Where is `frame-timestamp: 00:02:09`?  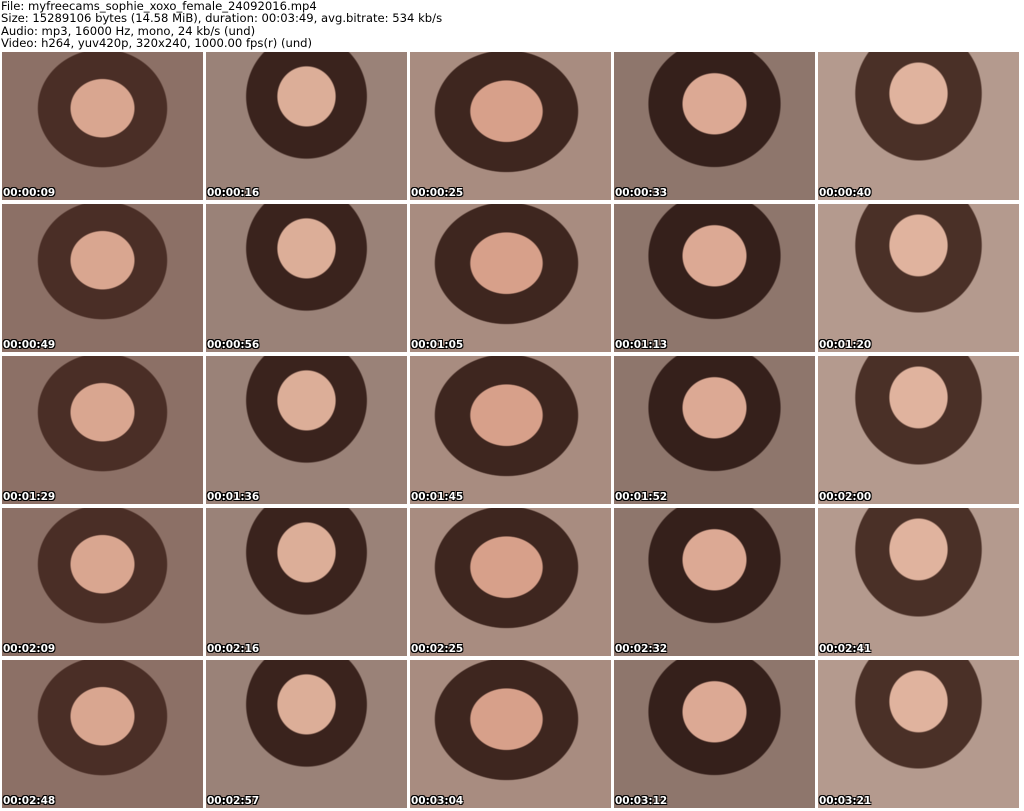
frame-timestamp: 00:02:09 is located at coordinates (29, 649).